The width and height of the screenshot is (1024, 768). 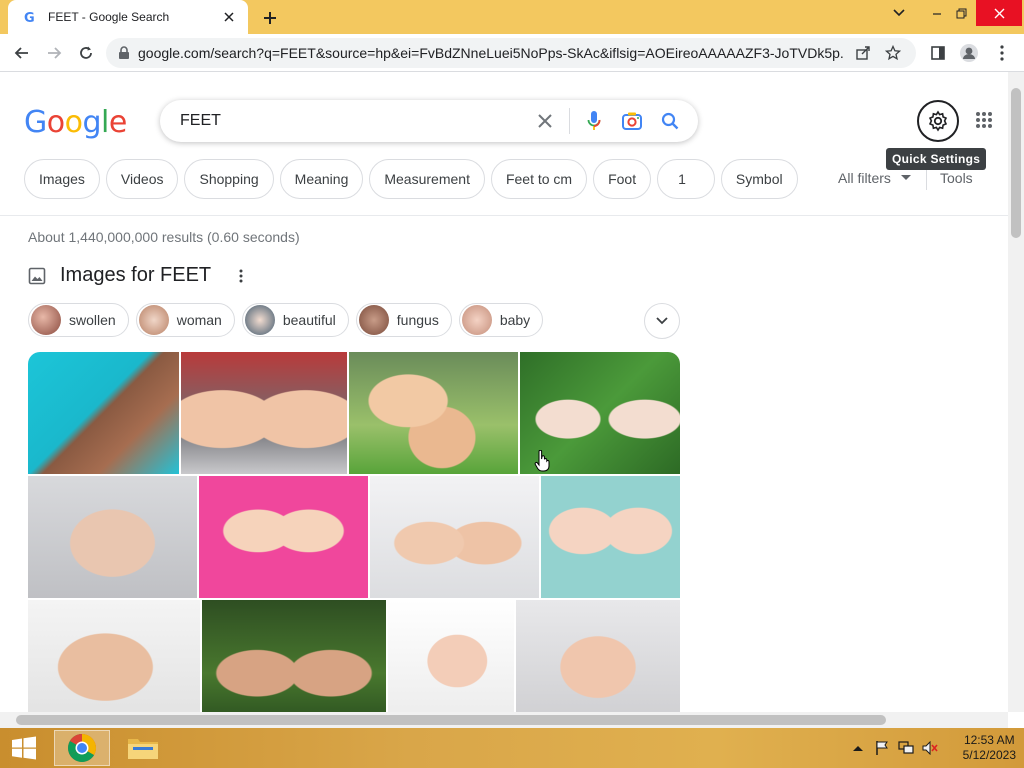 I want to click on reload-icon, so click(x=86, y=53).